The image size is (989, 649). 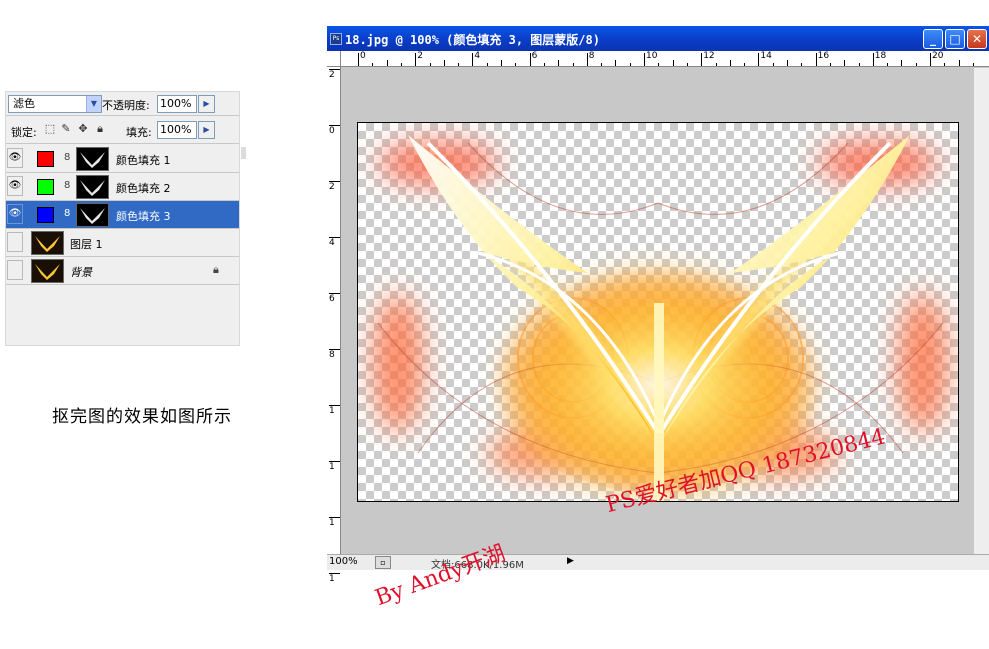 What do you see at coordinates (955, 39) in the screenshot?
I see `maximize-button: □` at bounding box center [955, 39].